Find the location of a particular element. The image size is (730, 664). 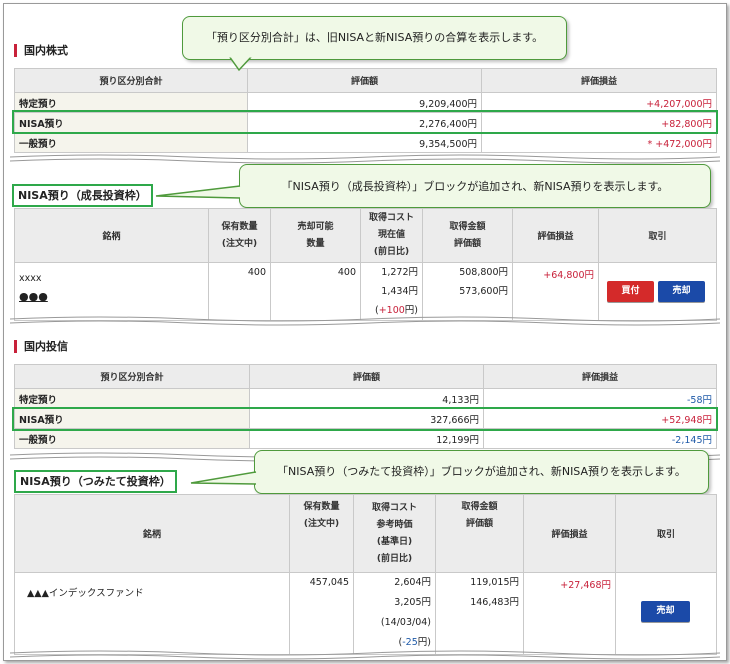

trade-cell: 買付 売却 is located at coordinates (657, 291).